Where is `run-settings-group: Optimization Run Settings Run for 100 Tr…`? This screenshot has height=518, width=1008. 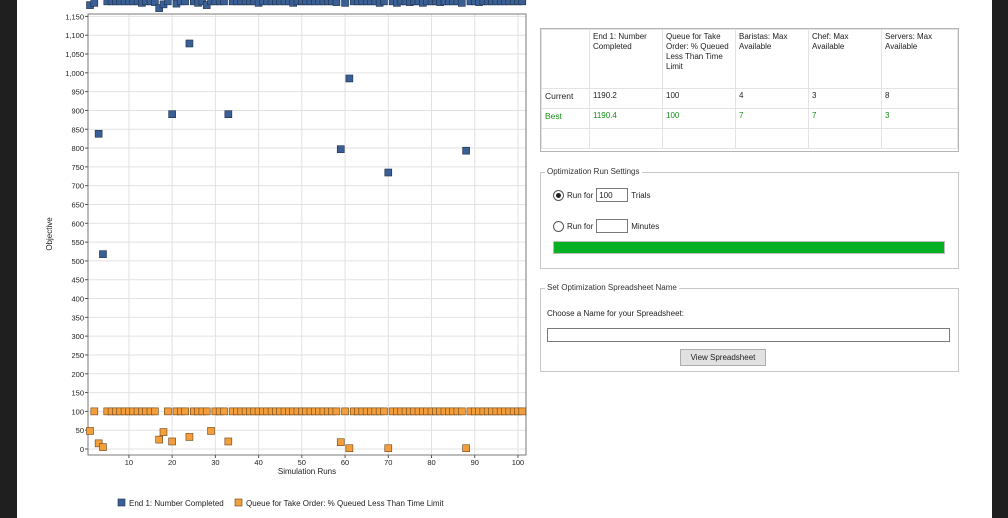 run-settings-group: Optimization Run Settings Run for 100 Tr… is located at coordinates (749, 218).